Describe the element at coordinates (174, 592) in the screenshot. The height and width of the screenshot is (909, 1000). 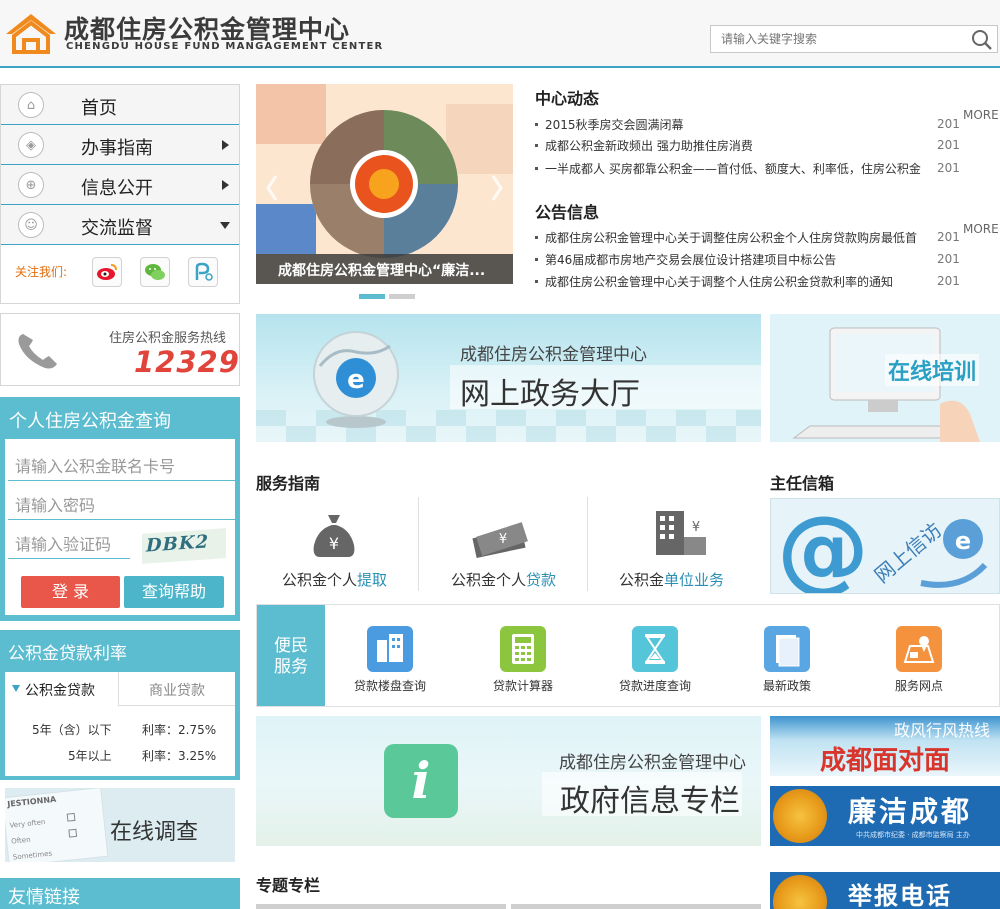
I see `query-help-button: 查询帮助` at that location.